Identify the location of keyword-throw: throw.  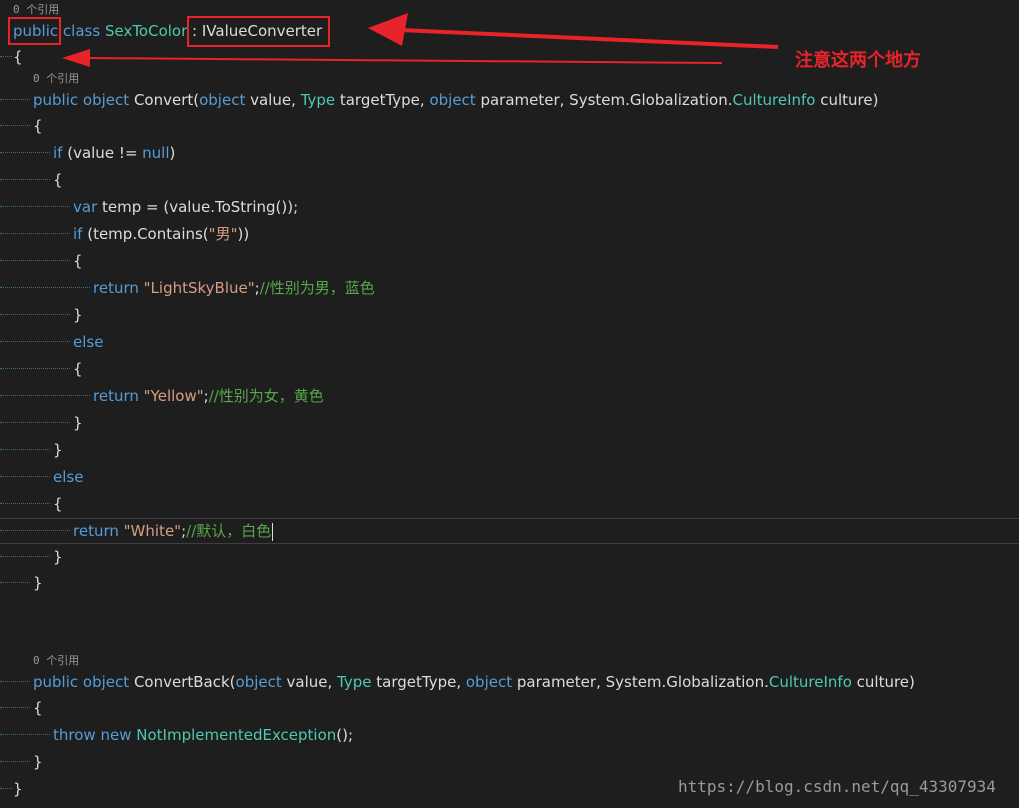
(74, 735).